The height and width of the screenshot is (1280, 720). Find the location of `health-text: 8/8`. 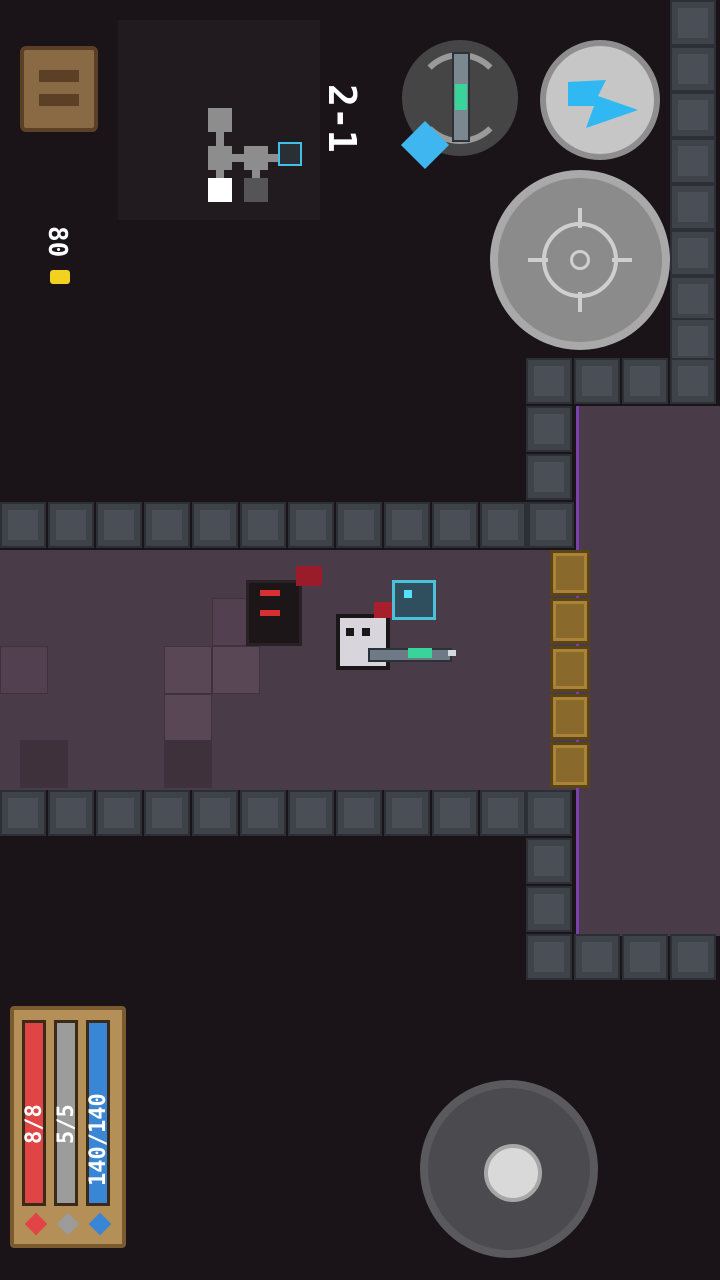

health-text: 8/8 is located at coordinates (34, 1124).